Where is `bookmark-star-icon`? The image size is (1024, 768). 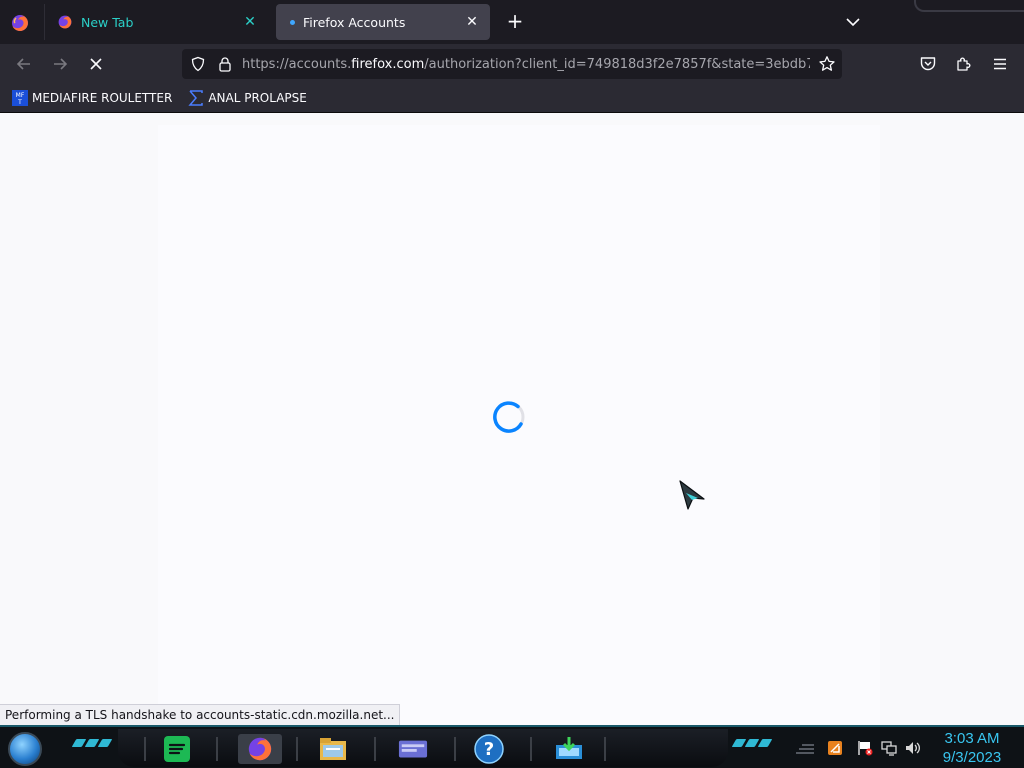 bookmark-star-icon is located at coordinates (827, 64).